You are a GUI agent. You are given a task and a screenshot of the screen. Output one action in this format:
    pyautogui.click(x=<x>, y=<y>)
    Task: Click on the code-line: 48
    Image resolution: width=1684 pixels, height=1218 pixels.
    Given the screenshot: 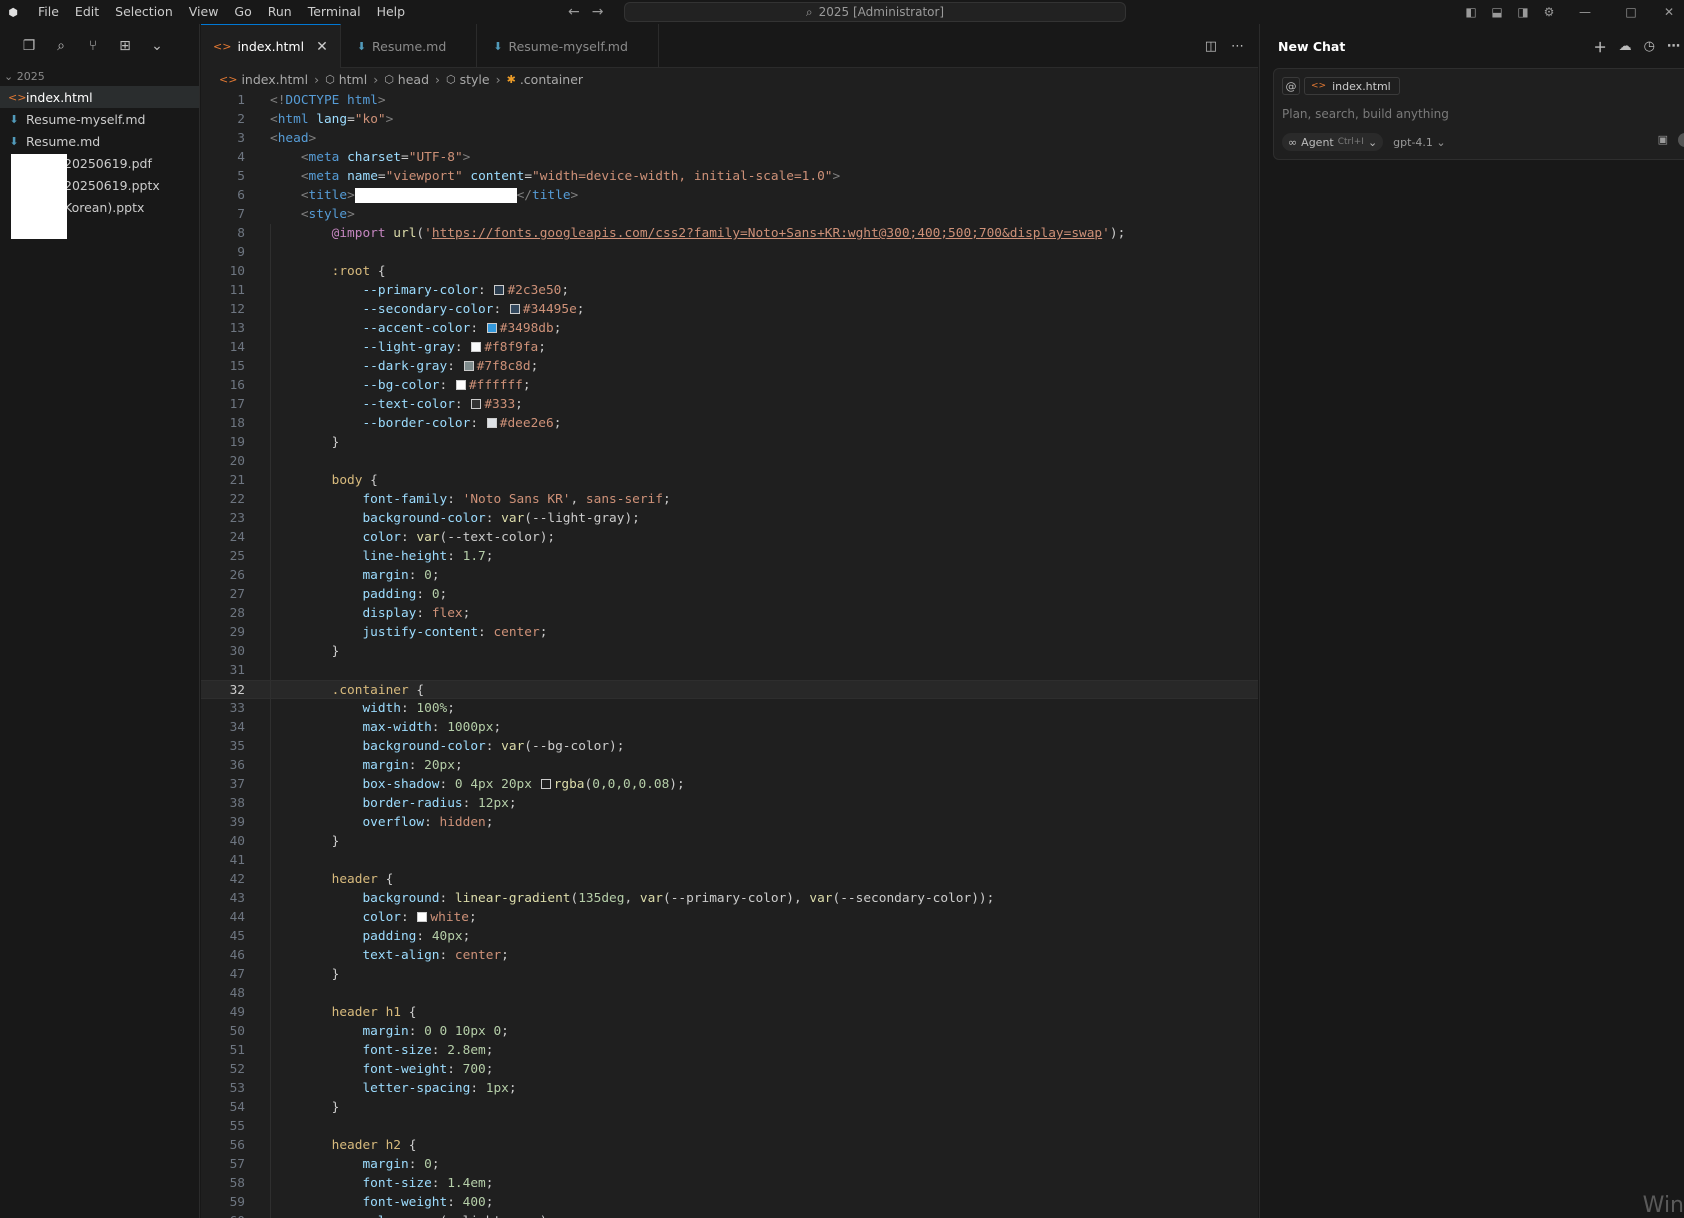 What is the action you would take?
    pyautogui.click(x=729, y=993)
    